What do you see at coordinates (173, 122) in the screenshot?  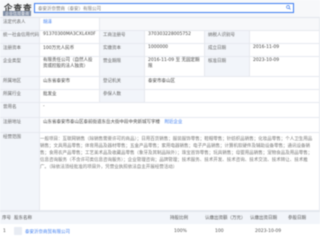 I see `nearby-companies-link: 附近企业` at bounding box center [173, 122].